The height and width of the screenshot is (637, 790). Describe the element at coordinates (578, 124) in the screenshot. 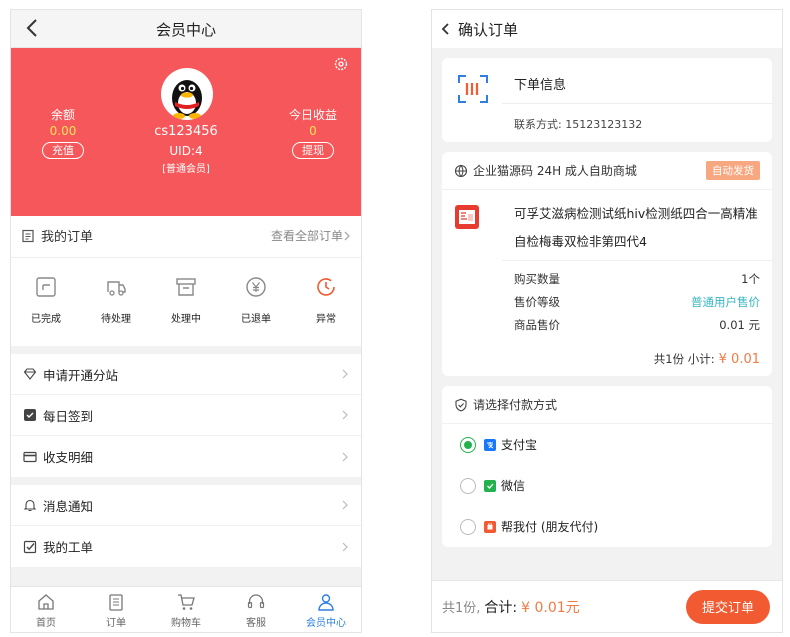

I see `contact-info: 联系方式: 15123123132` at that location.